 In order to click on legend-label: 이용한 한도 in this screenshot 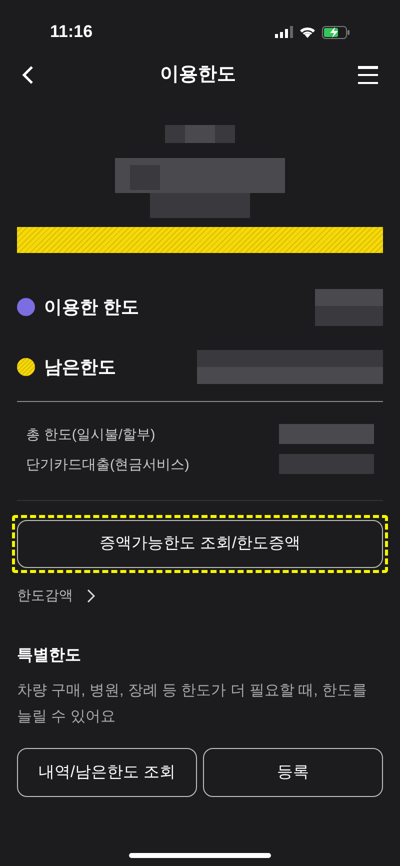, I will do `click(92, 307)`.